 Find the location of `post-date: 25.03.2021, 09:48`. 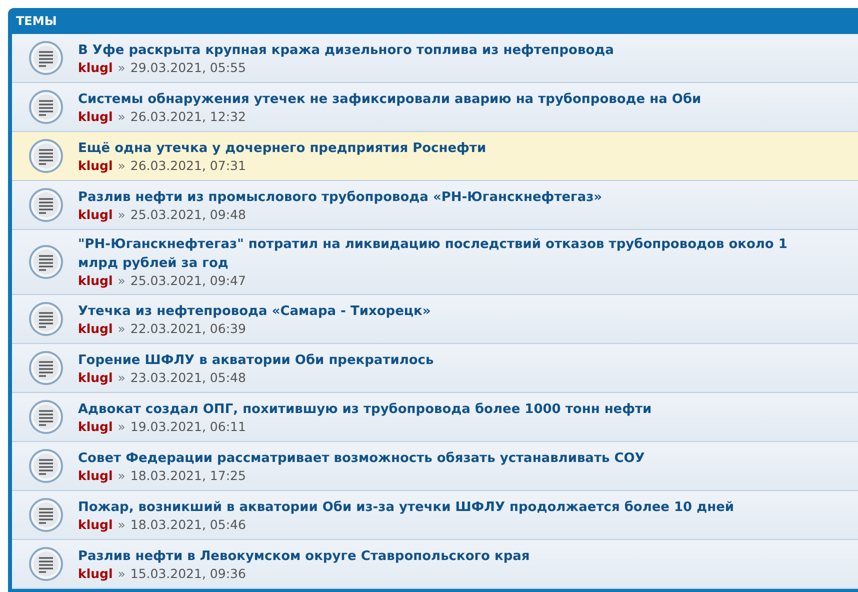

post-date: 25.03.2021, 09:48 is located at coordinates (188, 214).